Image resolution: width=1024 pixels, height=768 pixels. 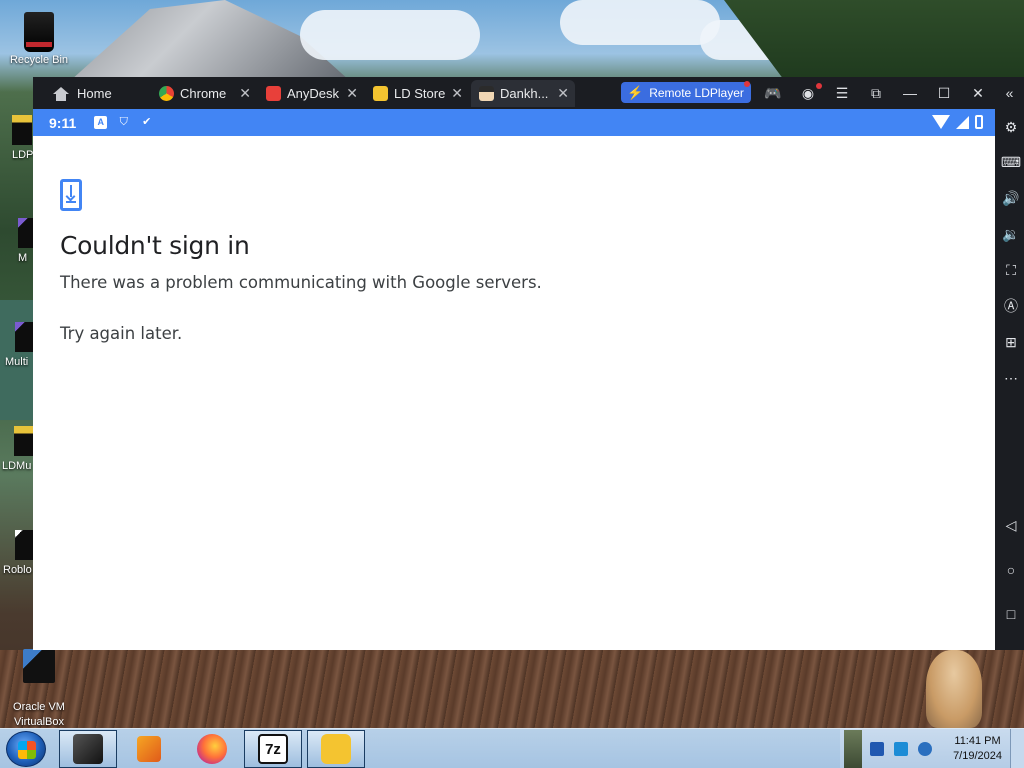 What do you see at coordinates (1011, 570) in the screenshot?
I see `home-circle-icon: ○` at bounding box center [1011, 570].